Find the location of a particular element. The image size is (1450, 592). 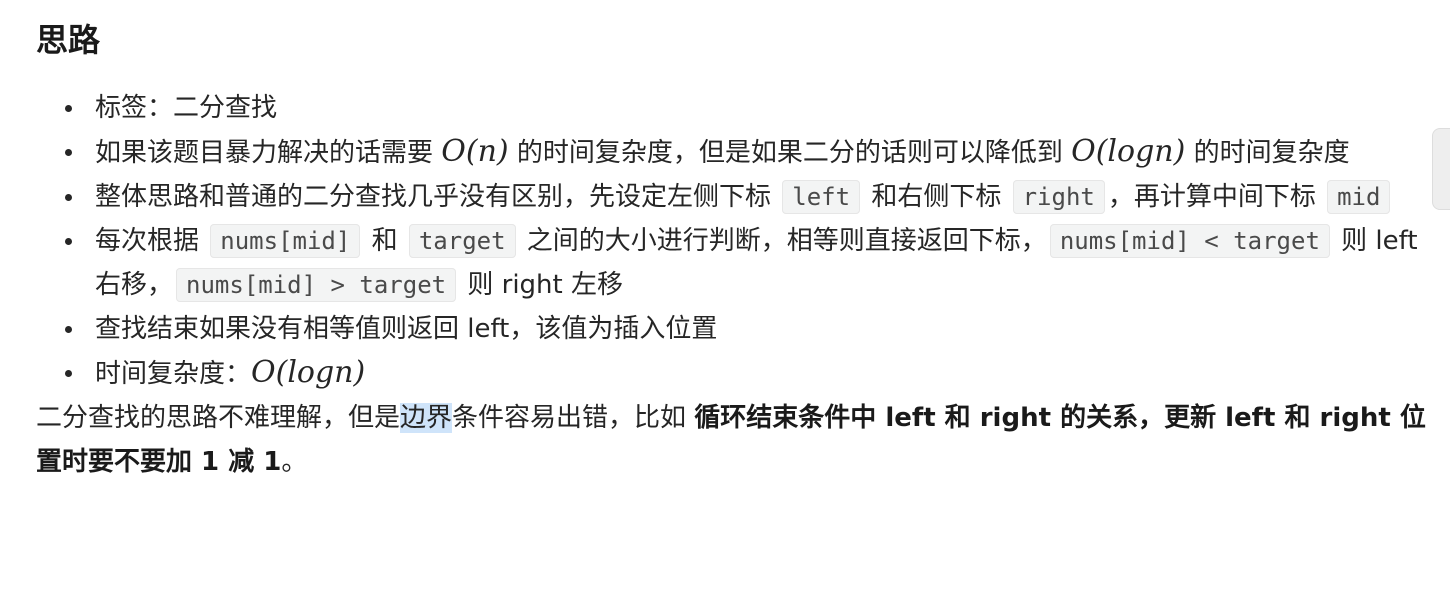

item-text: 则 right 左移 is located at coordinates (541, 285).